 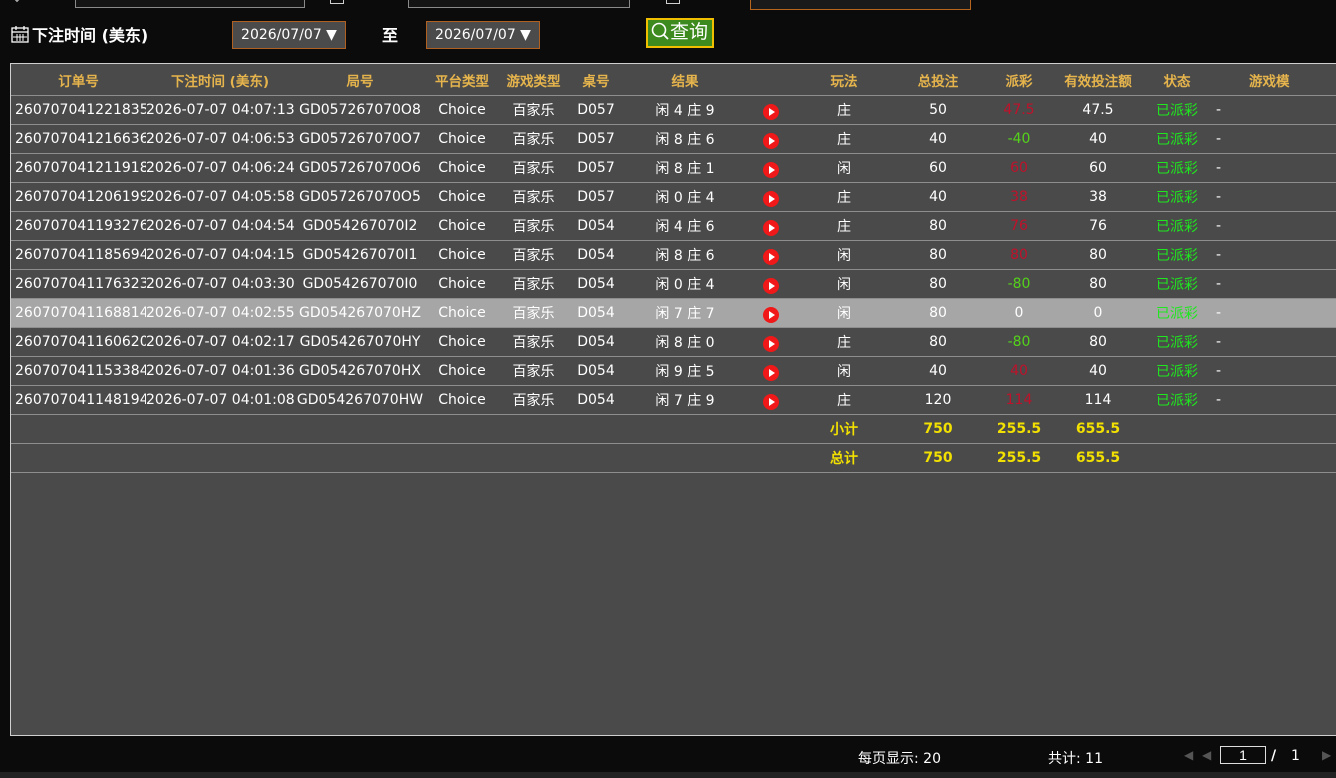 What do you see at coordinates (668, 775) in the screenshot?
I see `bottom-strip` at bounding box center [668, 775].